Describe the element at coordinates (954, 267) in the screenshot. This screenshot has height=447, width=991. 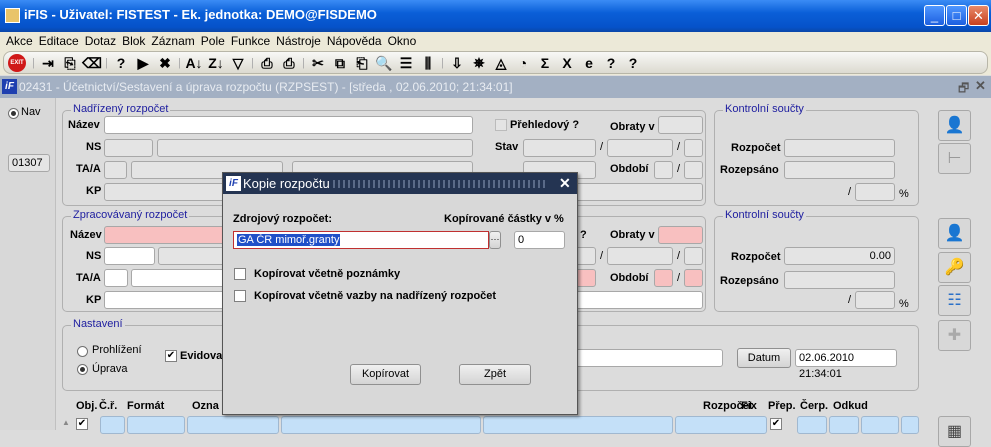
I see `key-icon: 🔑` at that location.